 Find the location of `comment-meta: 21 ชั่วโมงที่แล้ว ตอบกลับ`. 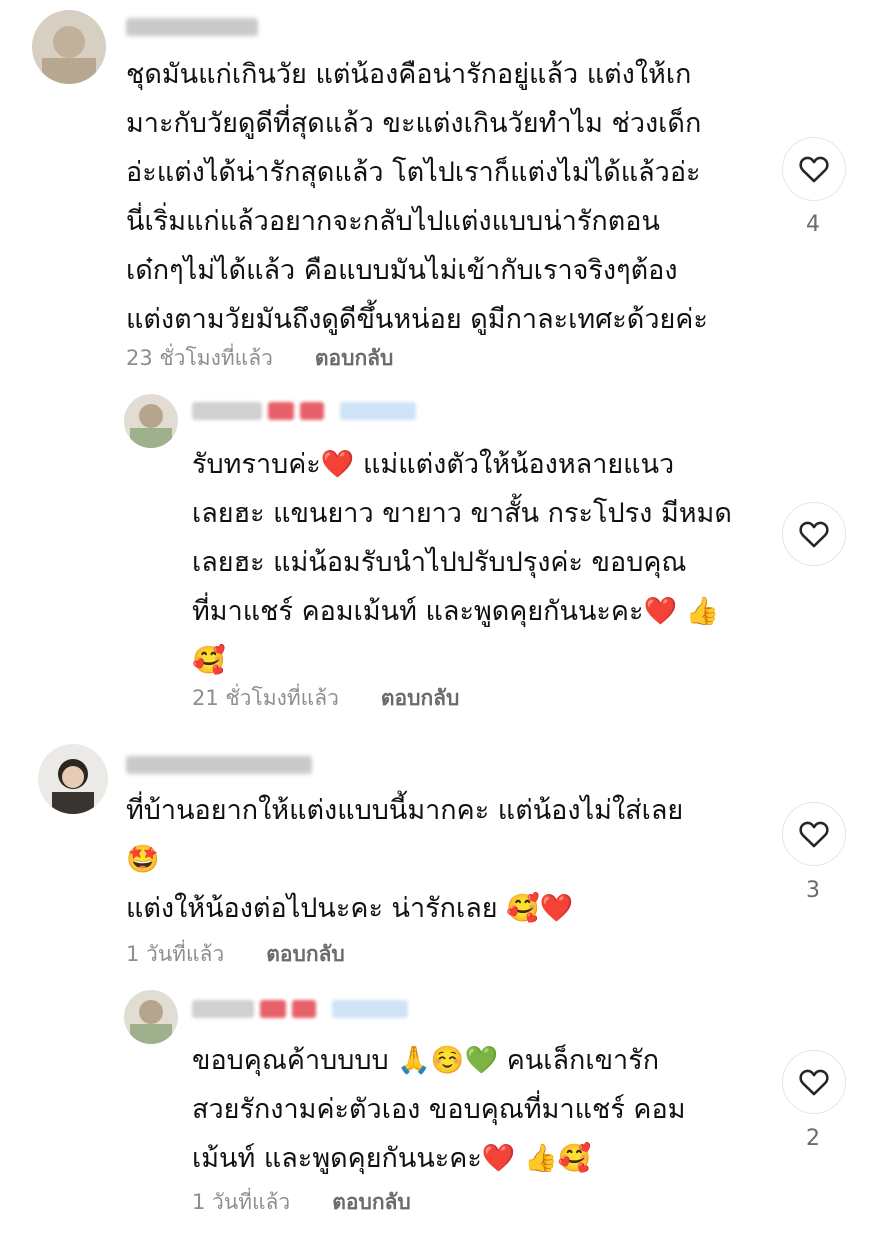

comment-meta: 21 ชั่วโมงที่แล้ว ตอบกลับ is located at coordinates (325, 698).